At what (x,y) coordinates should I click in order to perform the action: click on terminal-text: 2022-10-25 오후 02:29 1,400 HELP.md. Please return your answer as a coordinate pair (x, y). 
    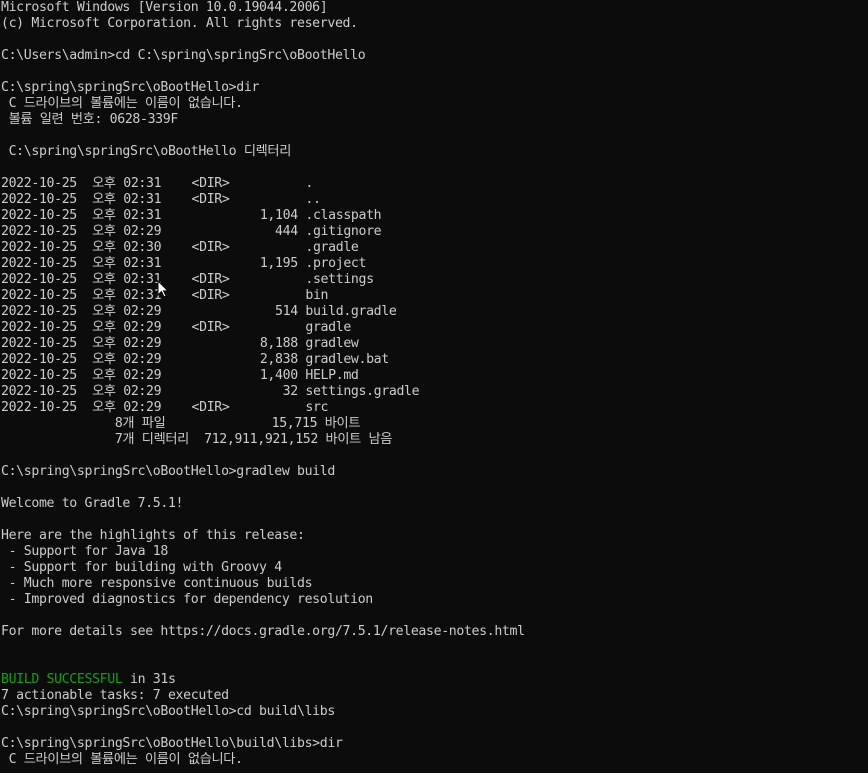
    Looking at the image, I should click on (180, 375).